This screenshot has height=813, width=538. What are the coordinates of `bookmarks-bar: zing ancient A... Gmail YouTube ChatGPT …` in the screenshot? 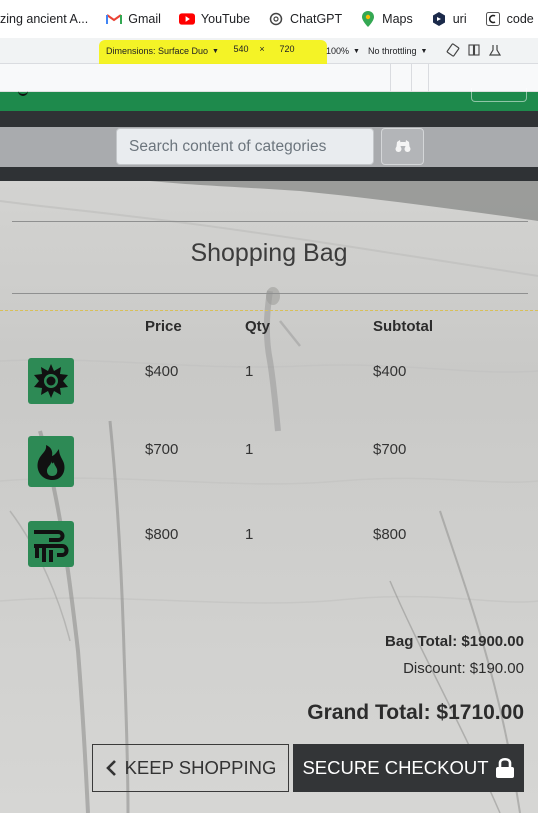 It's located at (269, 19).